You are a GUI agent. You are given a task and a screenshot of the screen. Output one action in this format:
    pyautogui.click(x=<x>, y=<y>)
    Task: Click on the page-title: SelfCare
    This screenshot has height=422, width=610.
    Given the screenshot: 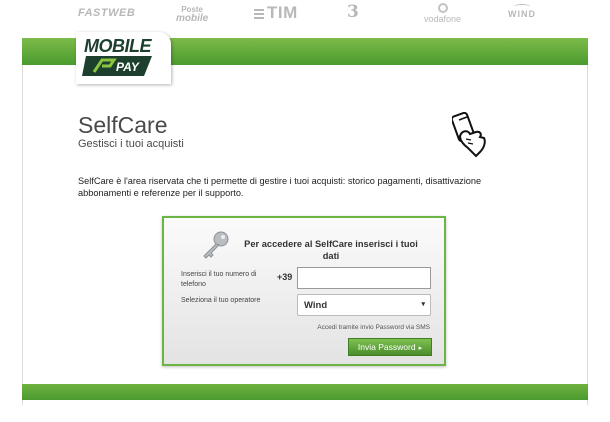 What is the action you would take?
    pyautogui.click(x=123, y=125)
    